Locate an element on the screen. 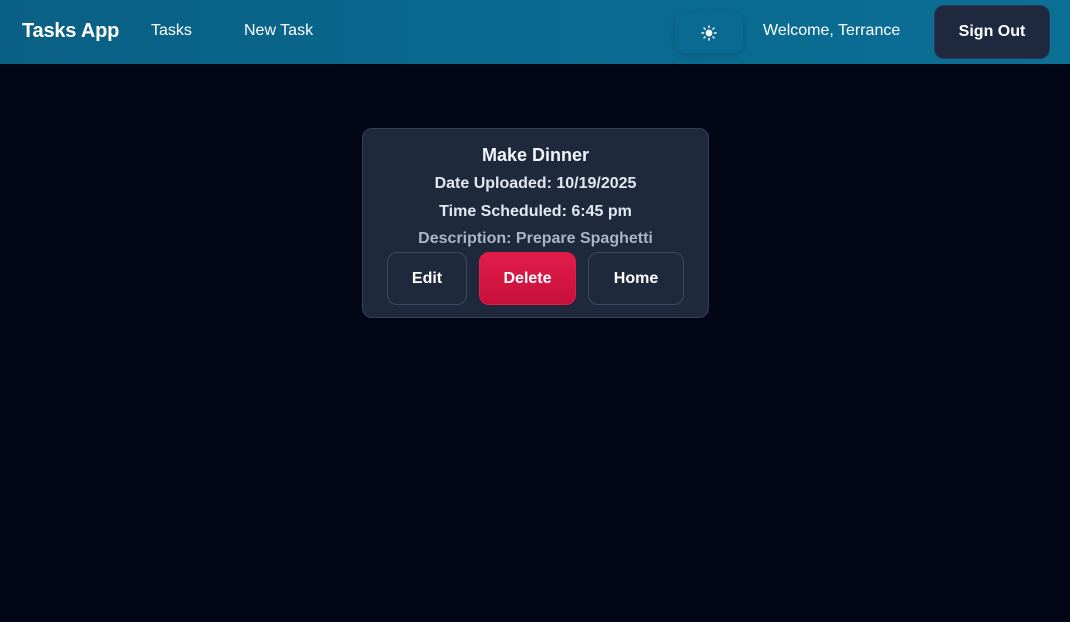 This screenshot has height=622, width=1070. task-date-uploaded: Date Uploaded: 10/19/2025 is located at coordinates (535, 183).